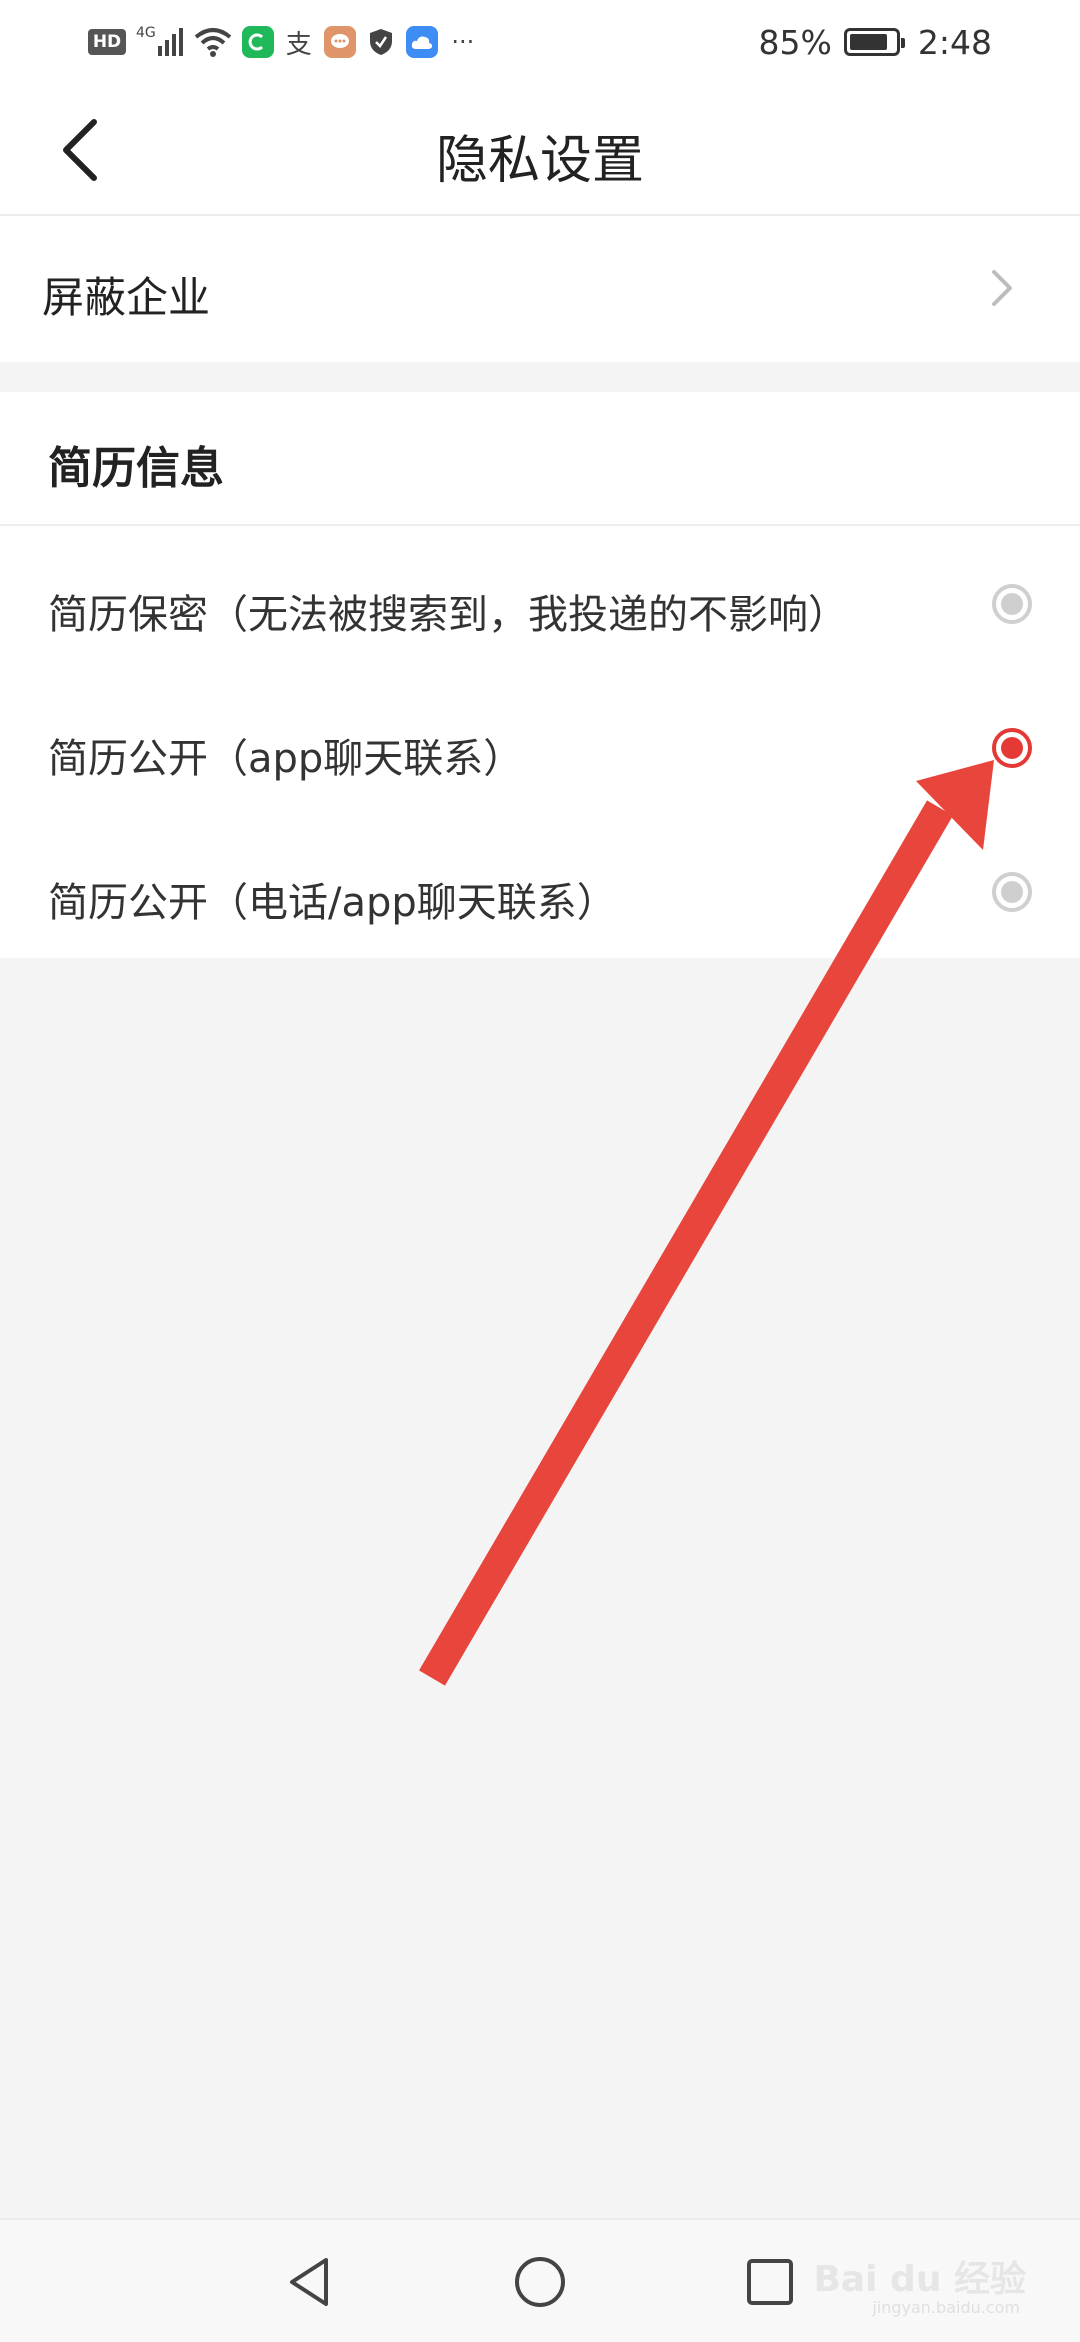 This screenshot has height=2342, width=1080. Describe the element at coordinates (298, 44) in the screenshot. I see `alipay-icon: 支` at that location.